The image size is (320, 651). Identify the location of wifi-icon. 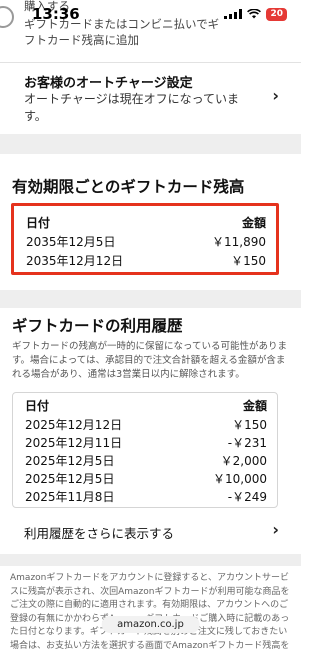
(254, 14).